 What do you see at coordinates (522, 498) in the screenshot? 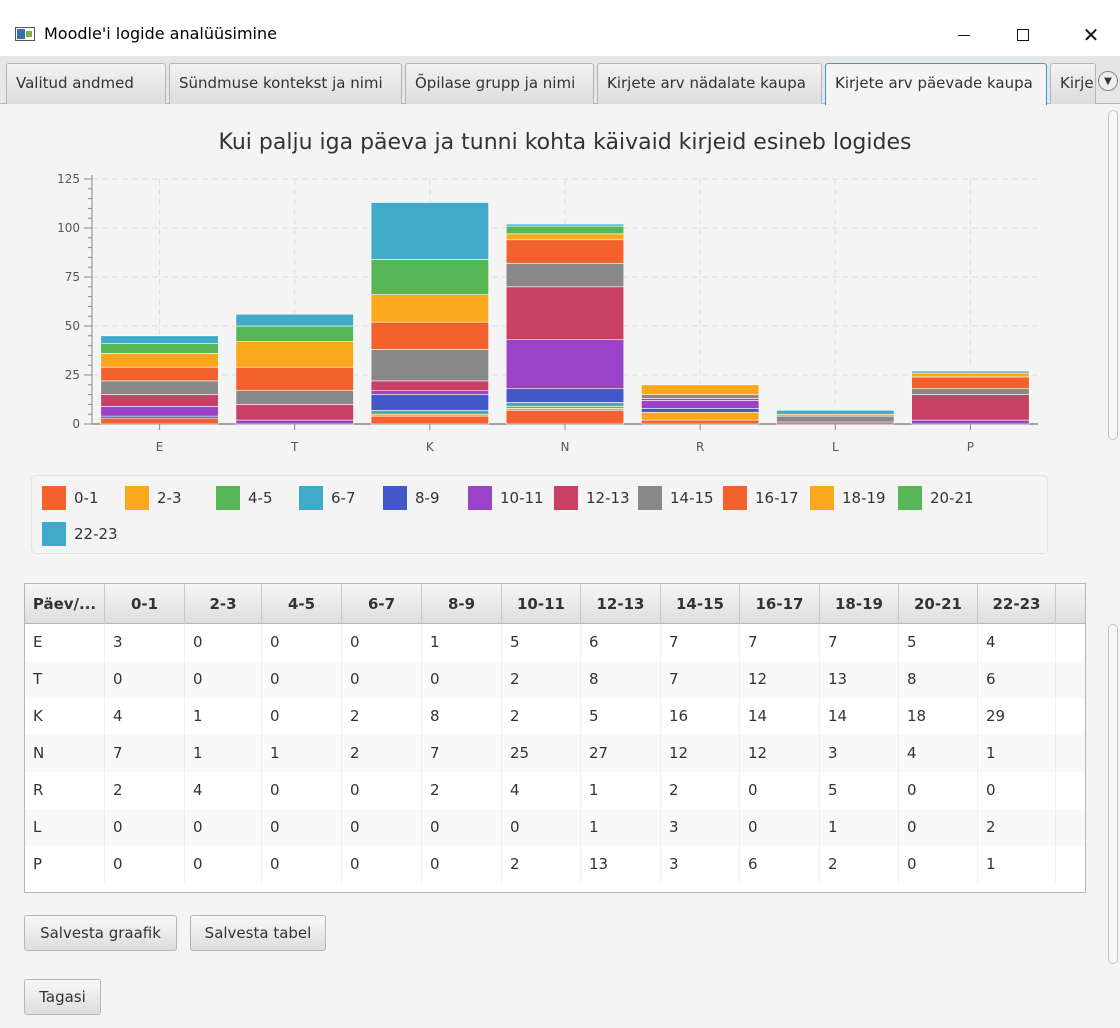
I see `legend-label: 10-11` at bounding box center [522, 498].